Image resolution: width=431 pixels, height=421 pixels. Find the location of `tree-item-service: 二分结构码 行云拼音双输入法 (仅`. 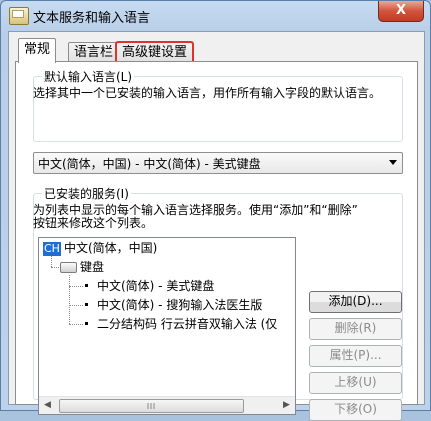

tree-item-service: 二分结构码 行云拼音双输入法 (仅 is located at coordinates (181, 324).